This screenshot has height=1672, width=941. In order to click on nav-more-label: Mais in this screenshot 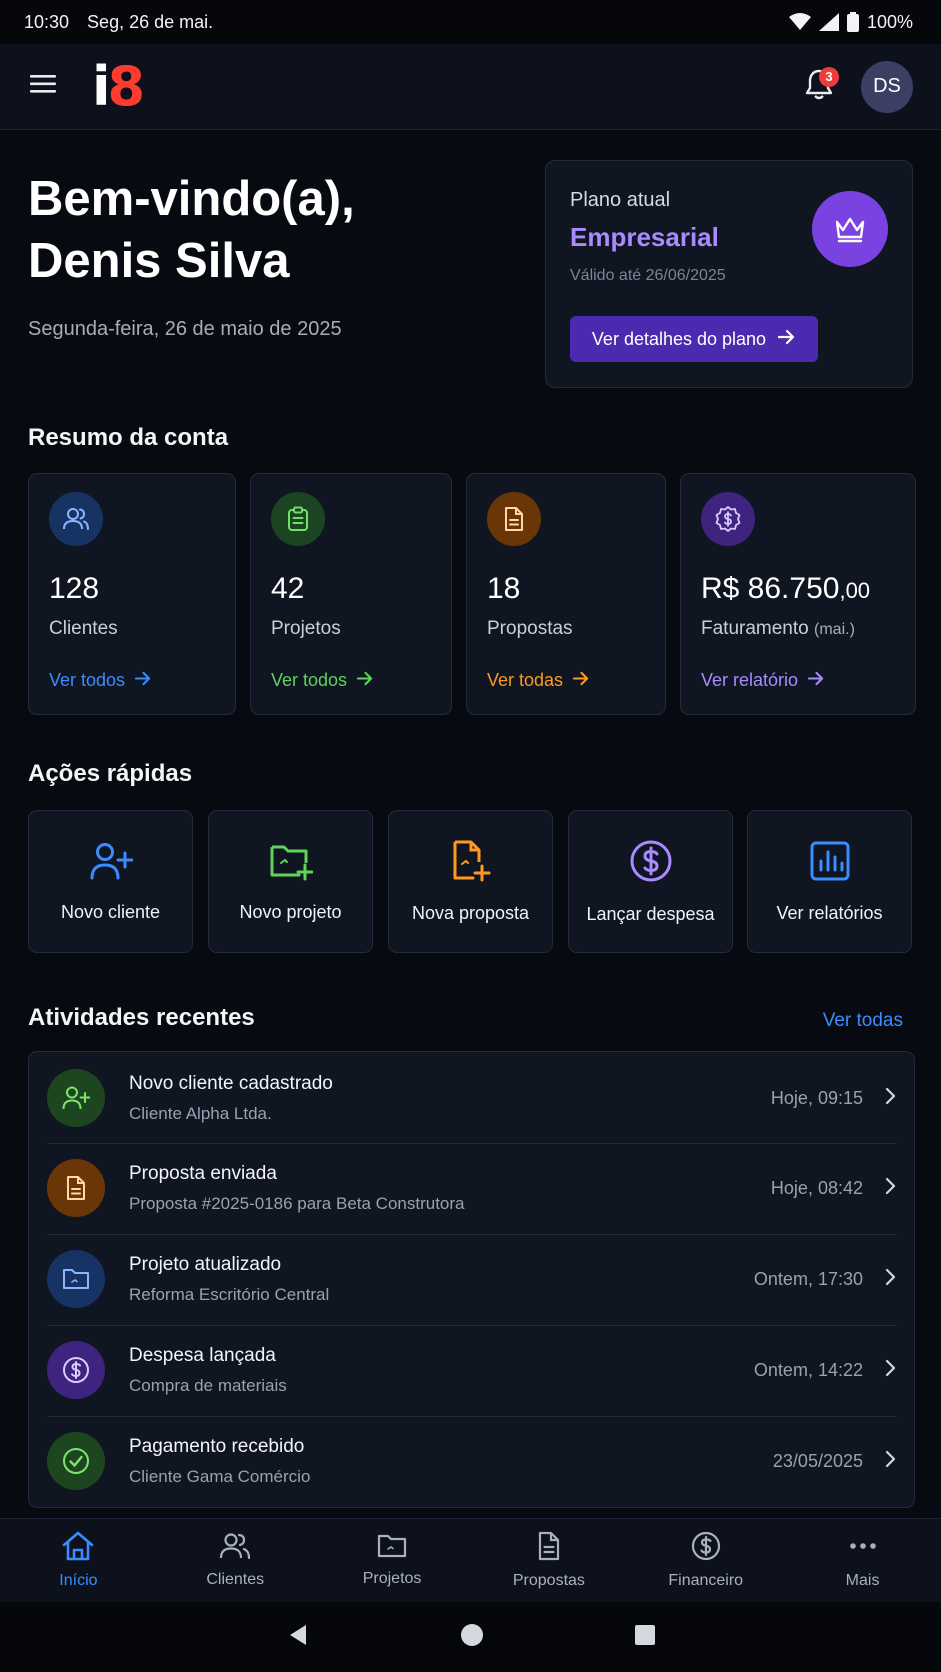, I will do `click(862, 1580)`.